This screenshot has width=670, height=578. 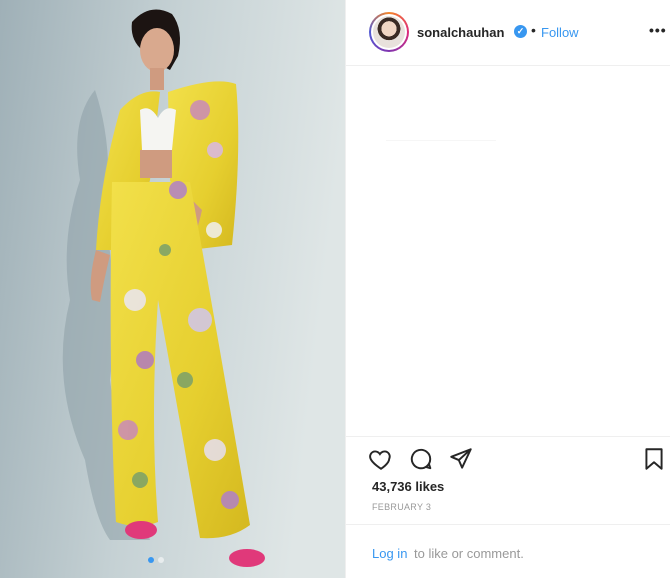 What do you see at coordinates (560, 32) in the screenshot?
I see `follow-button: Follow` at bounding box center [560, 32].